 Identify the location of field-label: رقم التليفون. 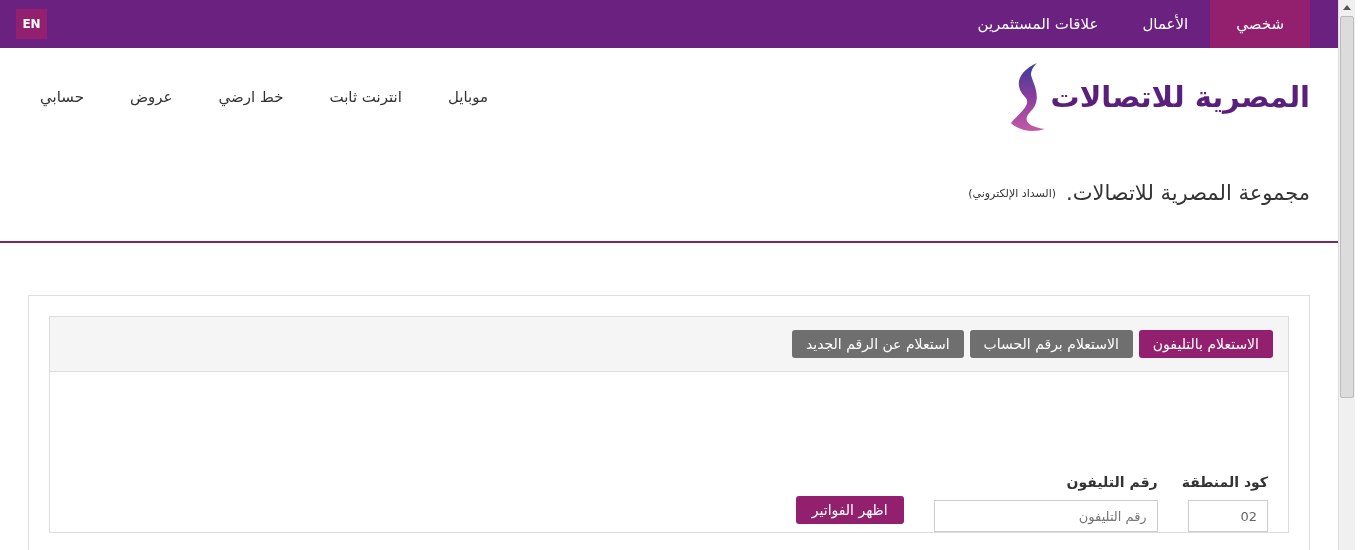
(1111, 482).